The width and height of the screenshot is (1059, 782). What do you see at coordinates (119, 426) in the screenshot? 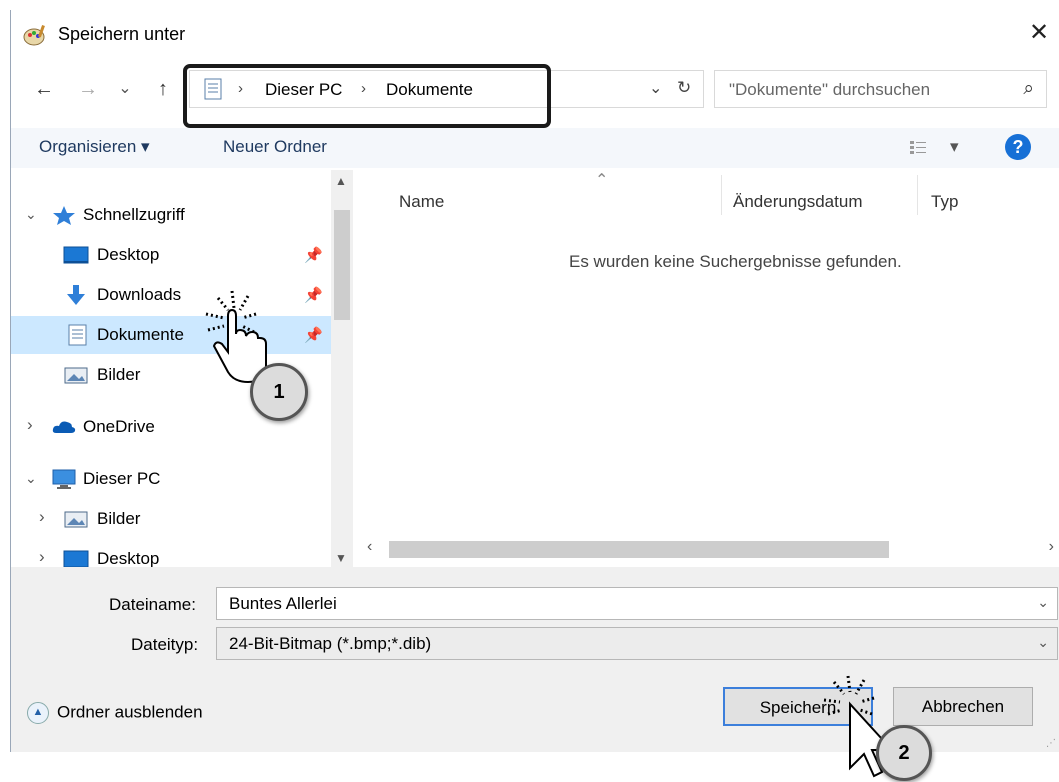
I see `tree-item-label: OneDrive` at bounding box center [119, 426].